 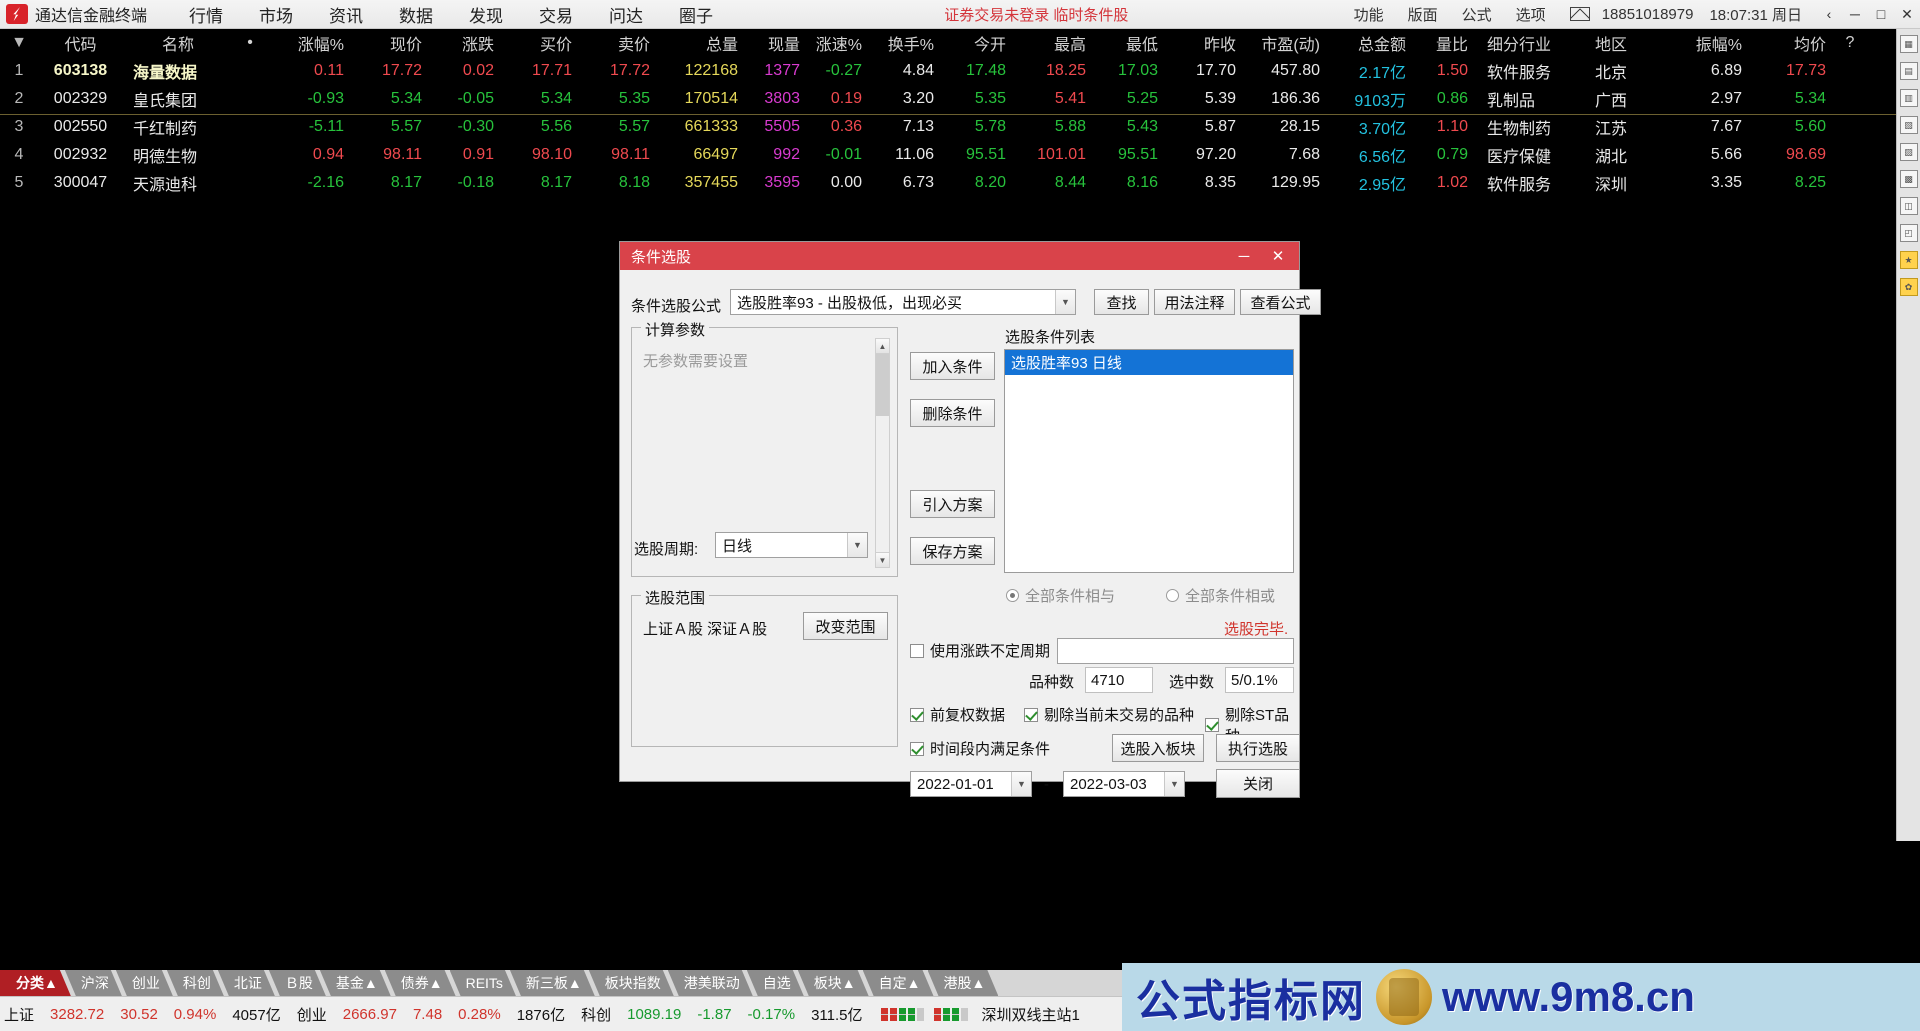 I want to click on tab-gangmei-liandong: 港美联动, so click(x=710, y=983).